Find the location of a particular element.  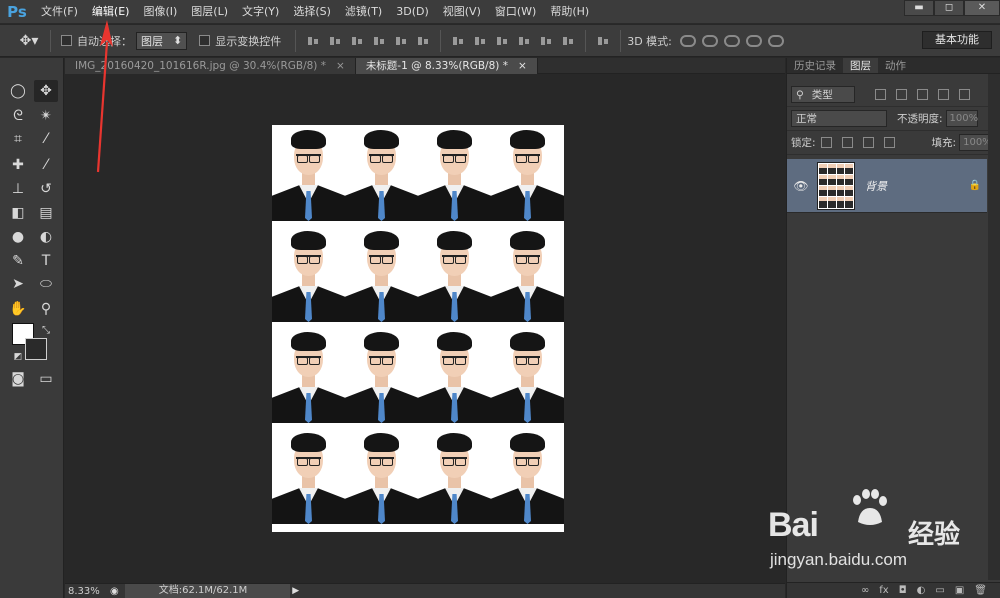

dodge-tool-icon: ◐ is located at coordinates (46, 237).